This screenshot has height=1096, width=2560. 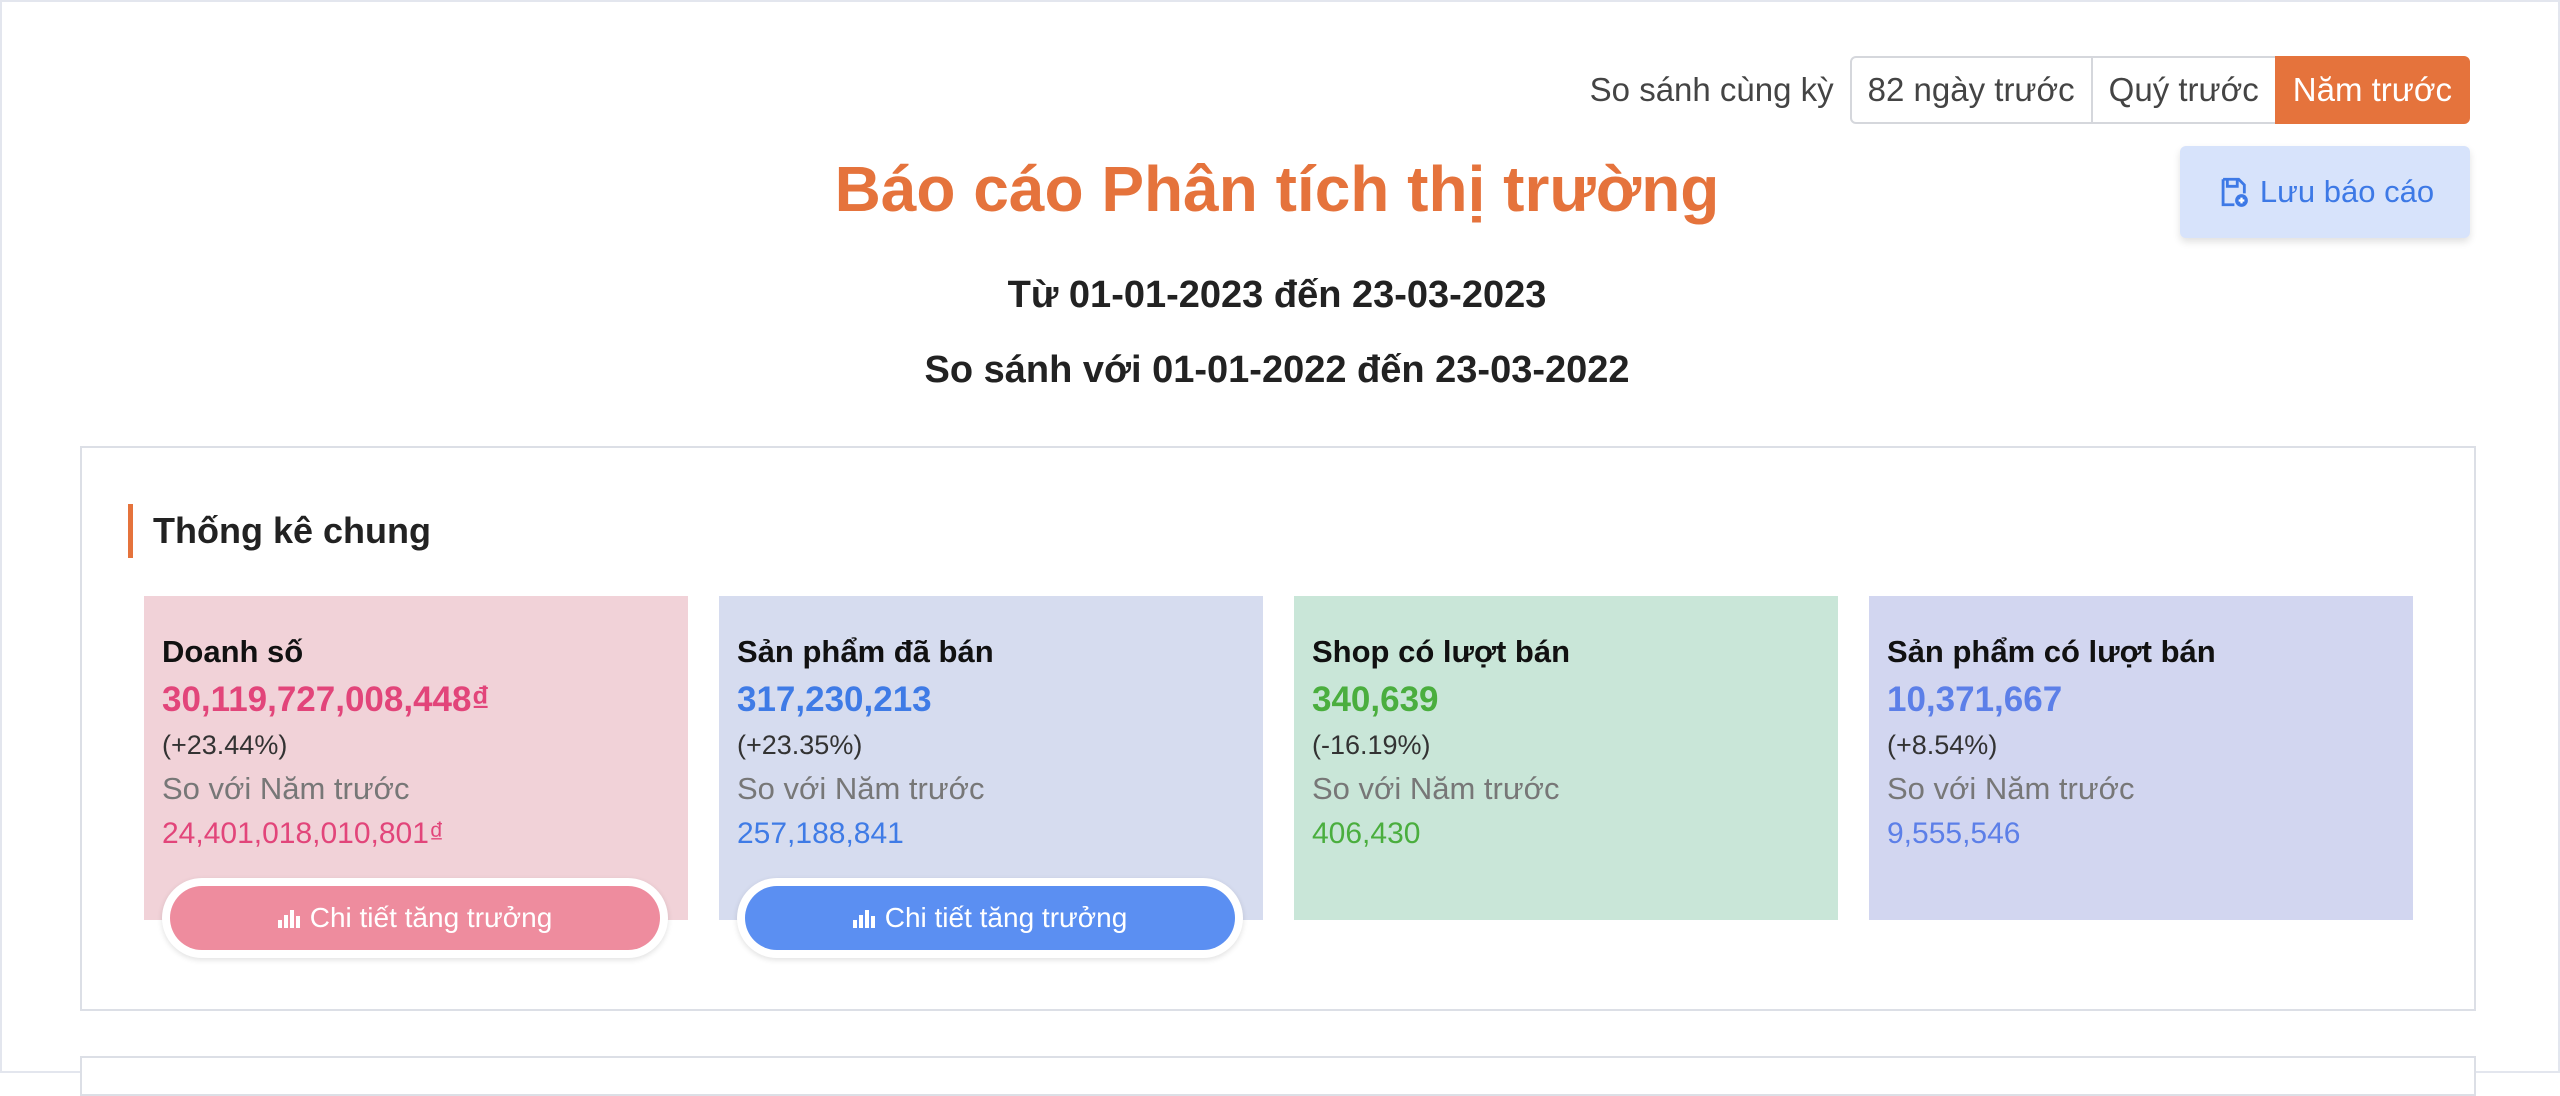 I want to click on growth-detail-button-revenue: Chi tiết tăng trưởng, so click(x=415, y=918).